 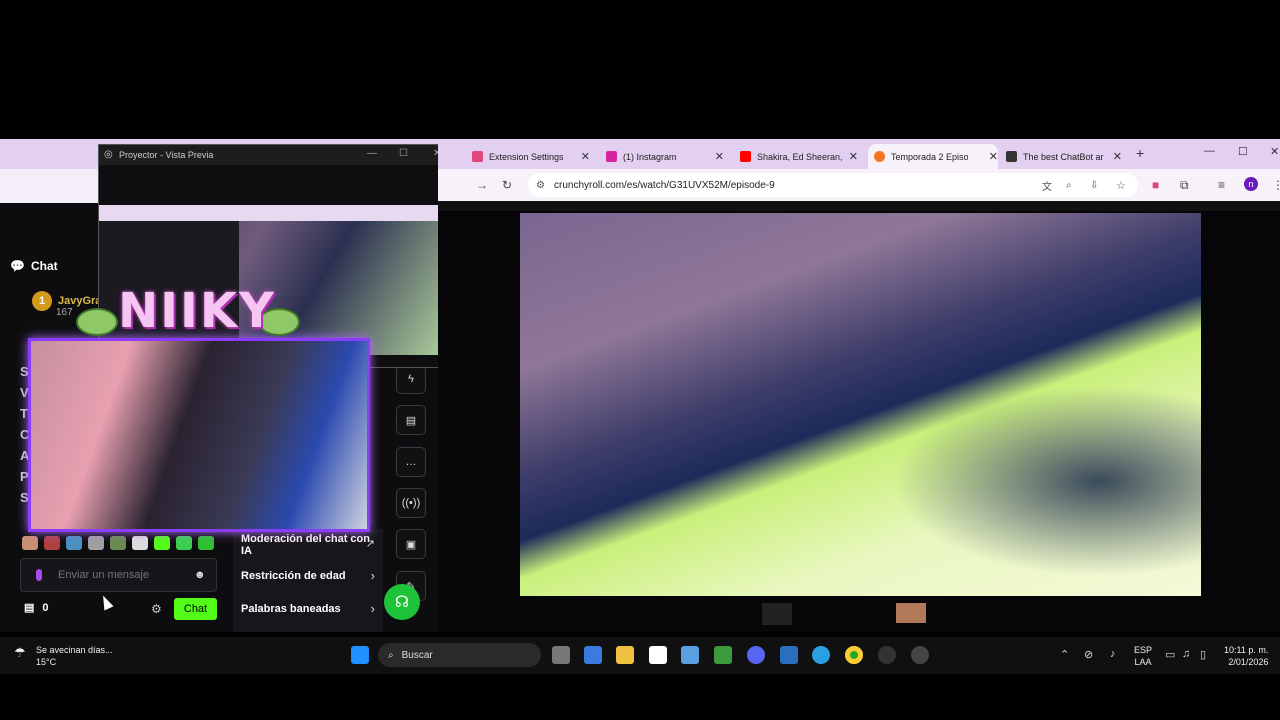 I want to click on reload-icon: ↻, so click(x=507, y=185).